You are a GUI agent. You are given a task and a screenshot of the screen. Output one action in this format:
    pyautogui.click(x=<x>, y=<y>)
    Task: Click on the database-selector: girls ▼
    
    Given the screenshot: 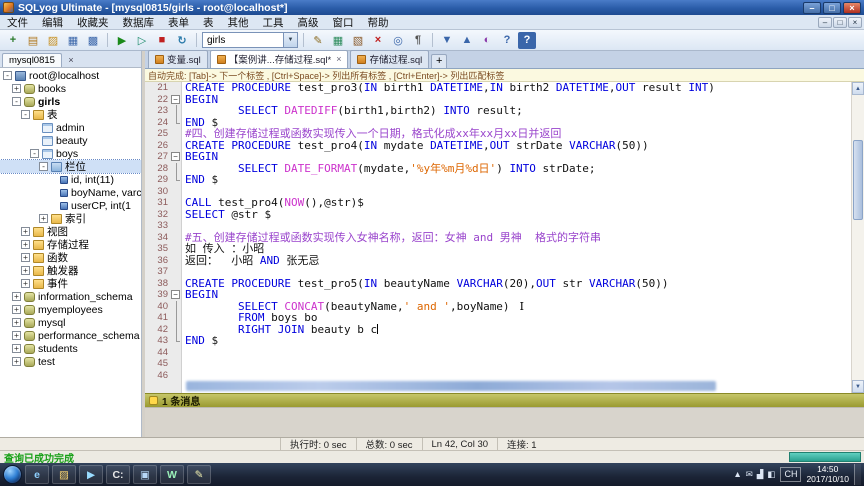 What is the action you would take?
    pyautogui.click(x=250, y=40)
    